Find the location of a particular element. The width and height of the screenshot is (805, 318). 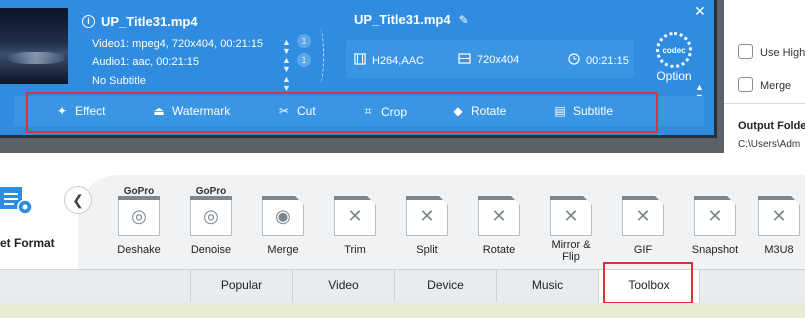

format-trim: ✕ Trim is located at coordinates (355, 221).